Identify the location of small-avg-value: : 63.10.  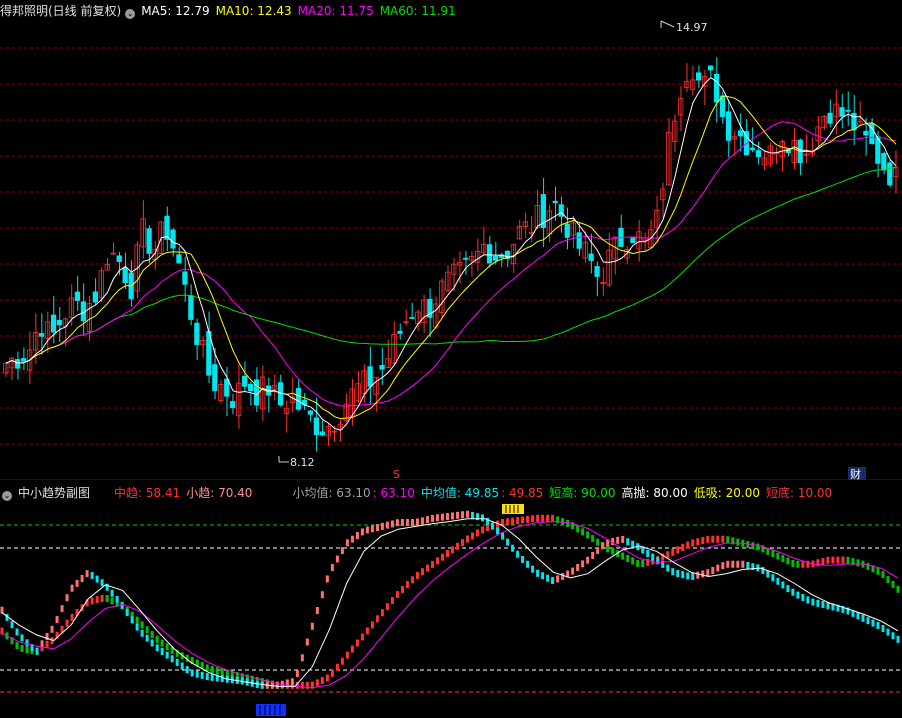
(393, 493).